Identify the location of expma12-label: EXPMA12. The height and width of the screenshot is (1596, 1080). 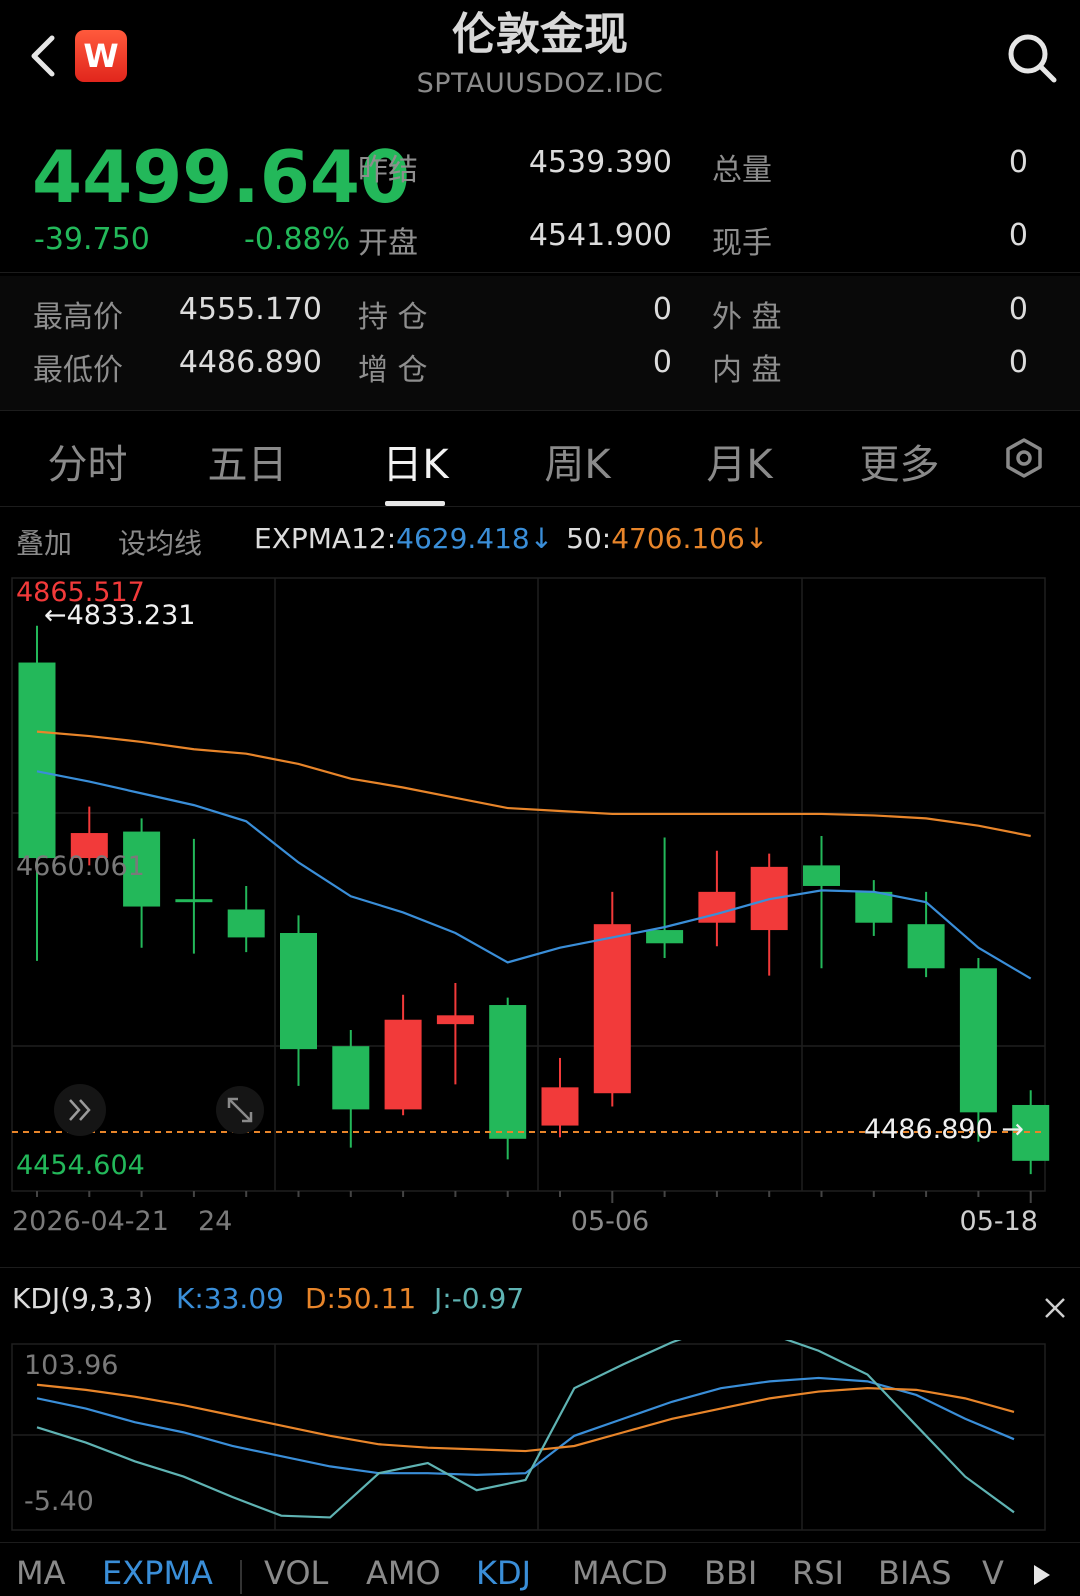
(320, 538).